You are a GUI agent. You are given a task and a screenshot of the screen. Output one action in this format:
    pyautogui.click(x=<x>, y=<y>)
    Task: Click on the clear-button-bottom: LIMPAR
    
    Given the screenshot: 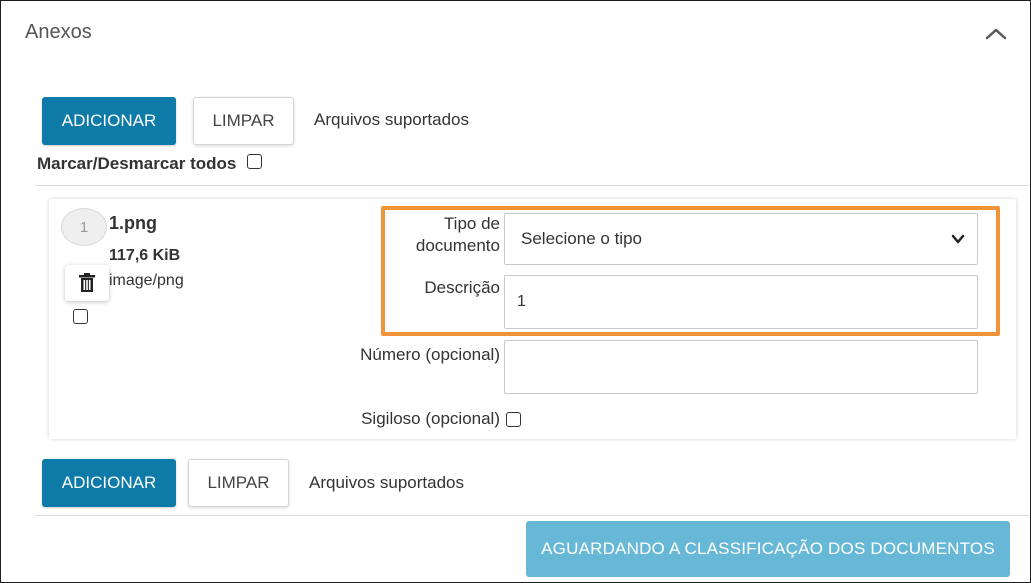 What is the action you would take?
    pyautogui.click(x=238, y=483)
    